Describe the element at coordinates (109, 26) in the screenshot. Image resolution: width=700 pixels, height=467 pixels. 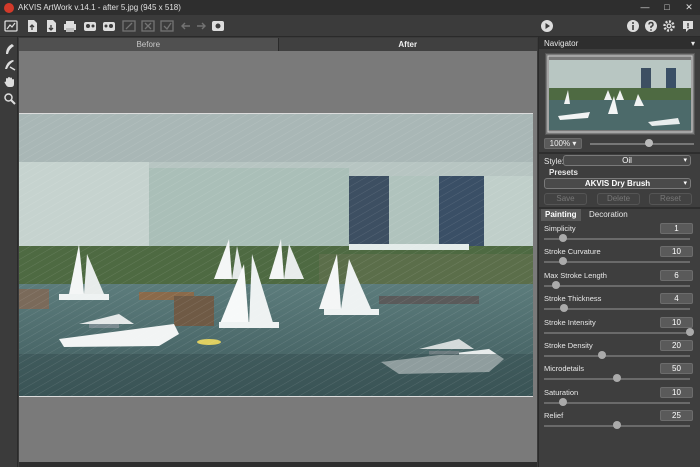
I see `export-strokes-icon` at that location.